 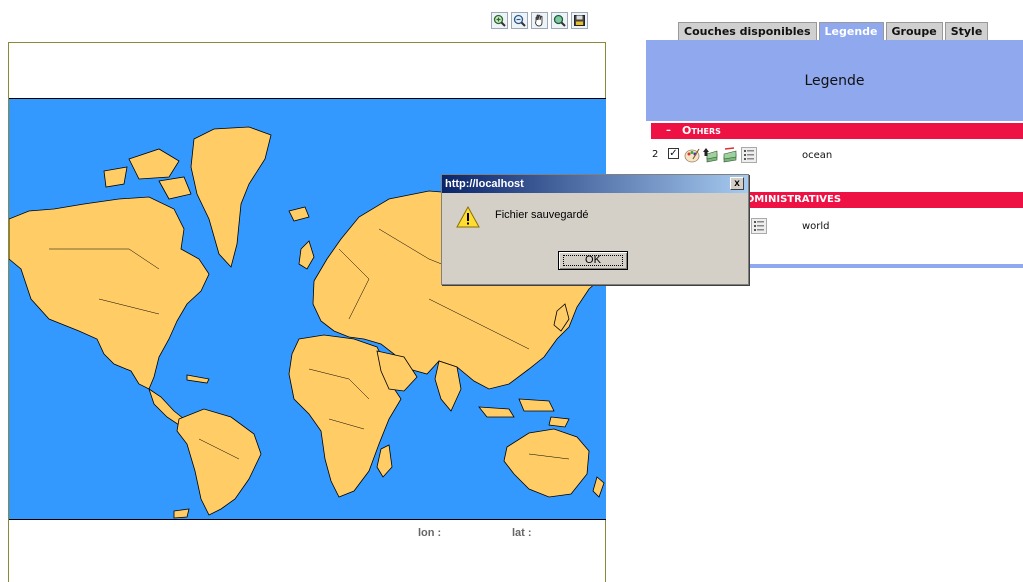 What do you see at coordinates (834, 80) in the screenshot?
I see `legend-header: Legende` at bounding box center [834, 80].